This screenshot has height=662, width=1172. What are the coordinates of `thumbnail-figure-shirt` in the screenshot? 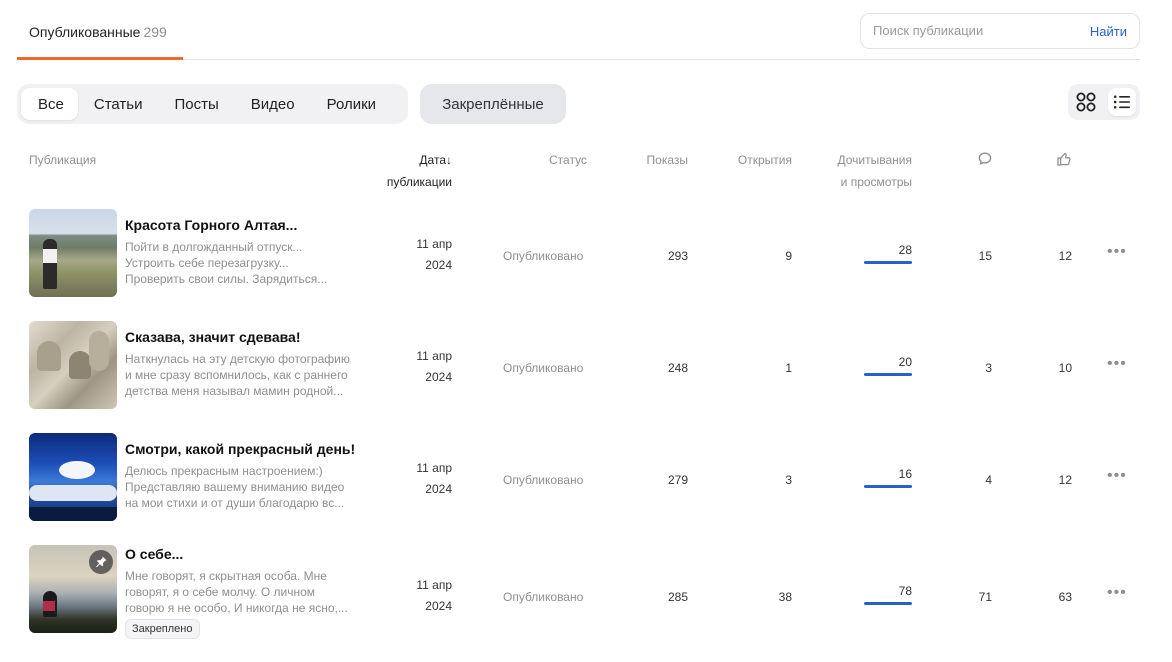 It's located at (49, 606).